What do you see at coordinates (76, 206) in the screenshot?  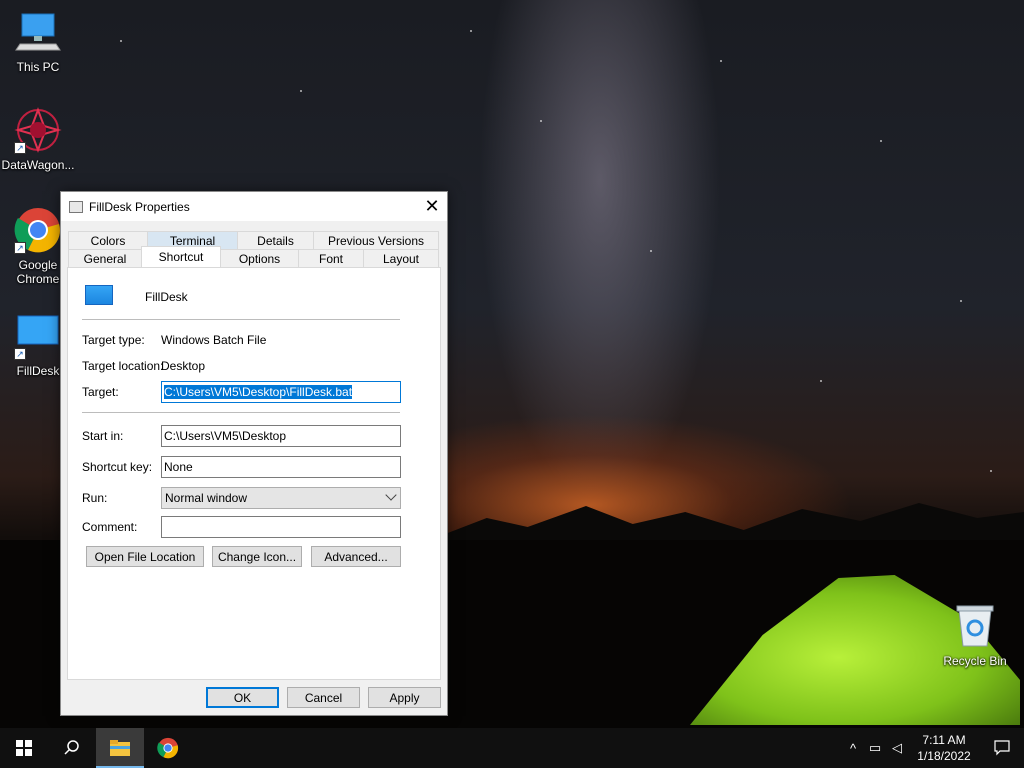 I see `shortcut-app-icon` at bounding box center [76, 206].